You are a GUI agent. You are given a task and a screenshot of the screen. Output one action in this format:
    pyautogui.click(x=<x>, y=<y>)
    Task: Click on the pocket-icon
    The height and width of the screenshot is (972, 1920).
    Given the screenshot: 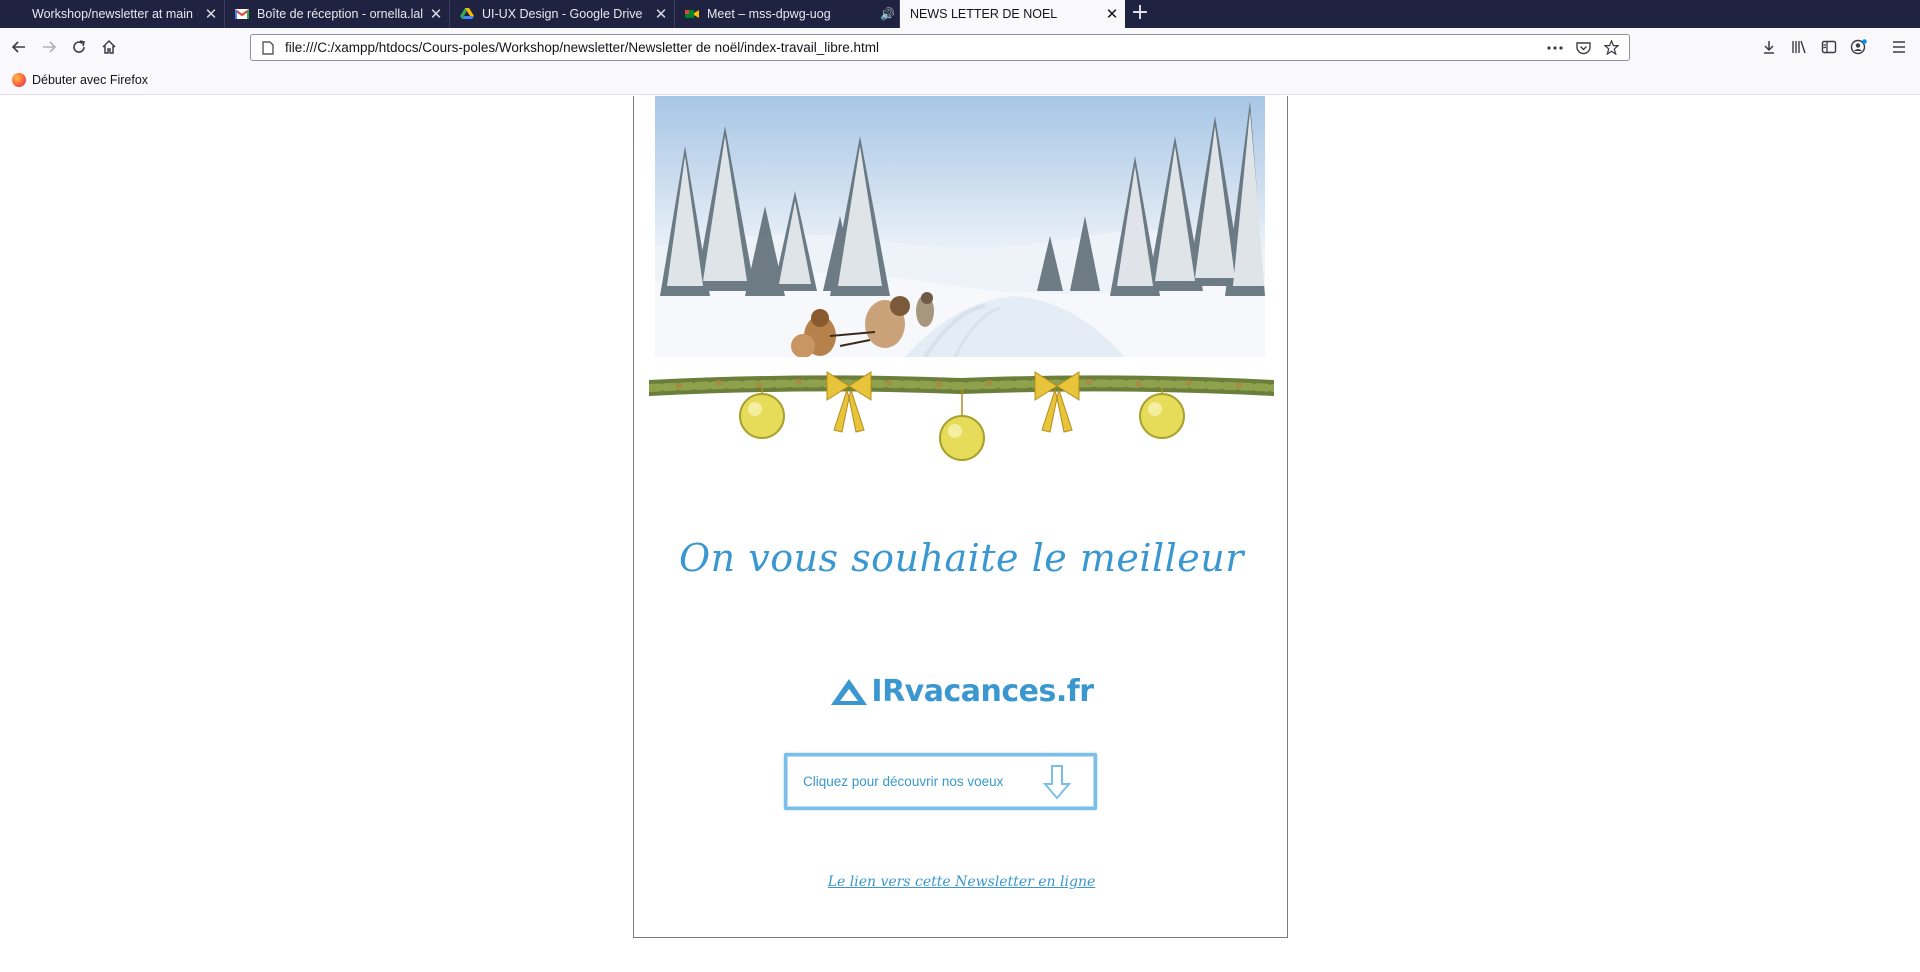 What is the action you would take?
    pyautogui.click(x=1583, y=47)
    